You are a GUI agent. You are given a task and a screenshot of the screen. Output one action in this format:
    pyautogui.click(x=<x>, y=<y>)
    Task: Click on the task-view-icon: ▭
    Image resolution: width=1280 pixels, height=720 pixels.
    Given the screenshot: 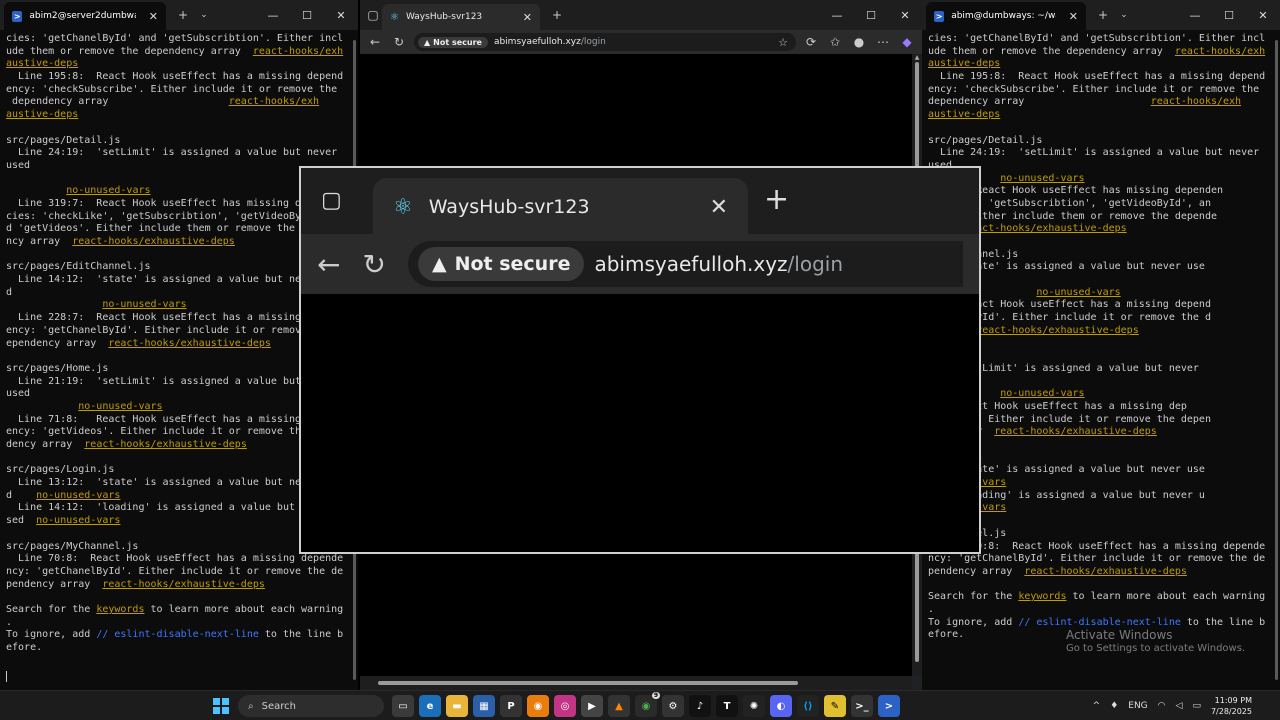 What is the action you would take?
    pyautogui.click(x=403, y=706)
    